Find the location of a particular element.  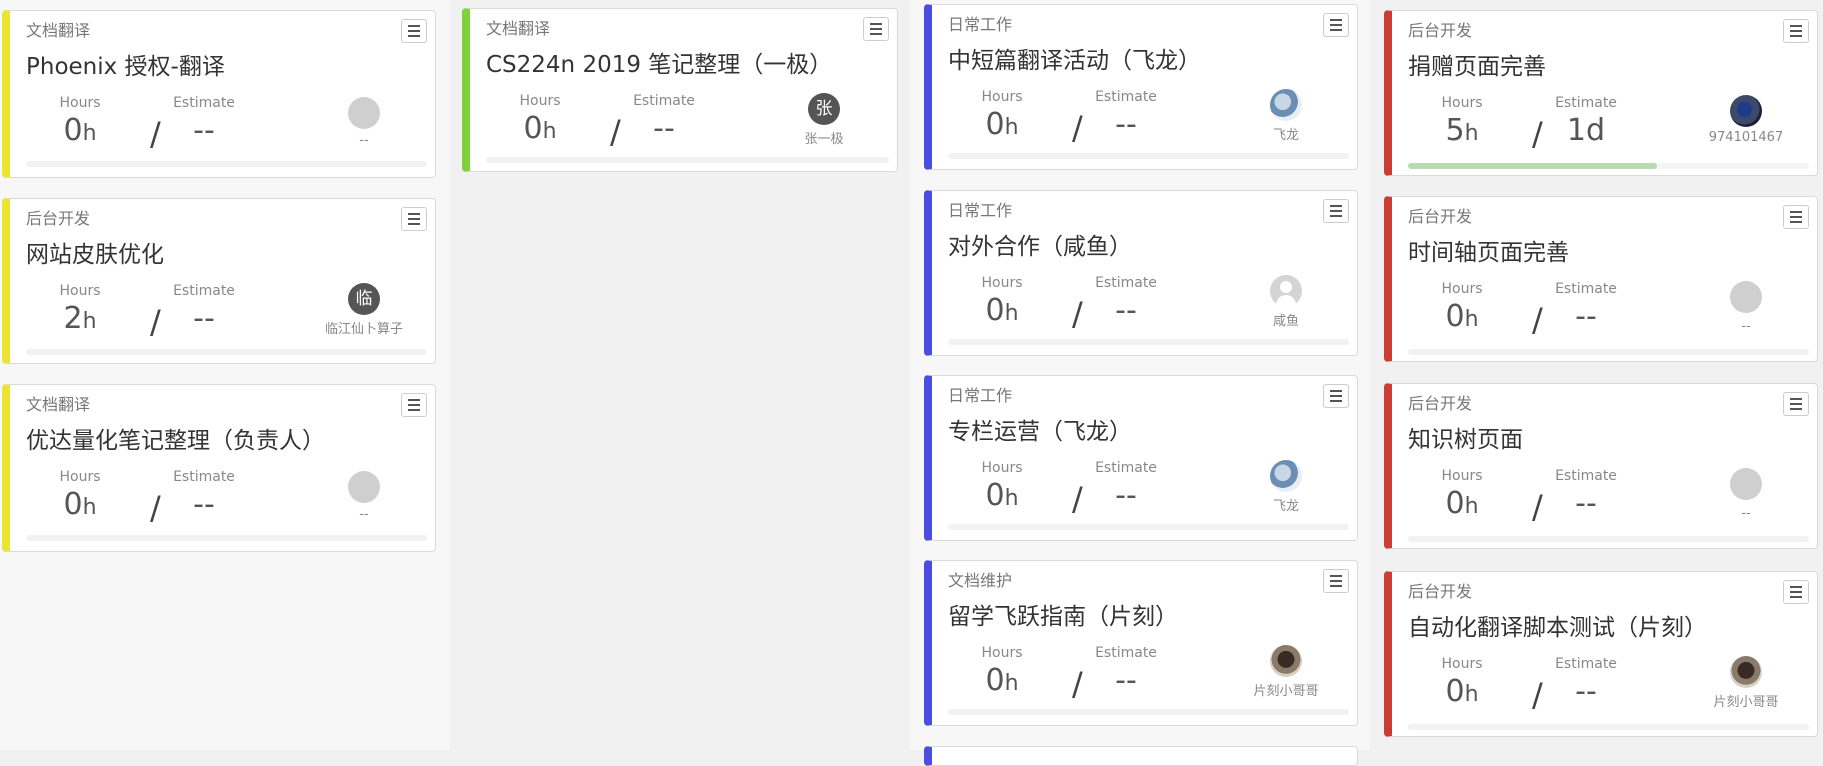

task-card: 后台开发 知识树页面 Hours Estimate 0h / -- -- is located at coordinates (1601, 466).